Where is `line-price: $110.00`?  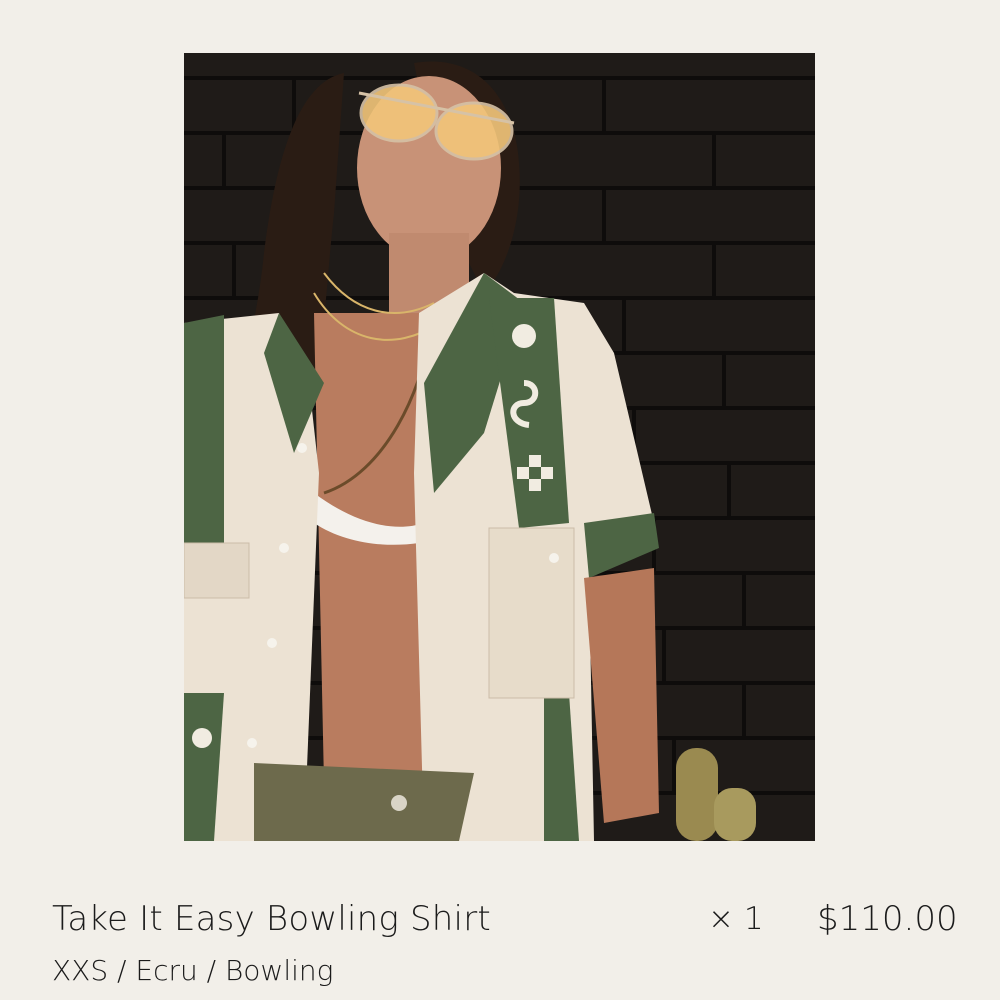
line-price: $110.00 is located at coordinates (887, 919).